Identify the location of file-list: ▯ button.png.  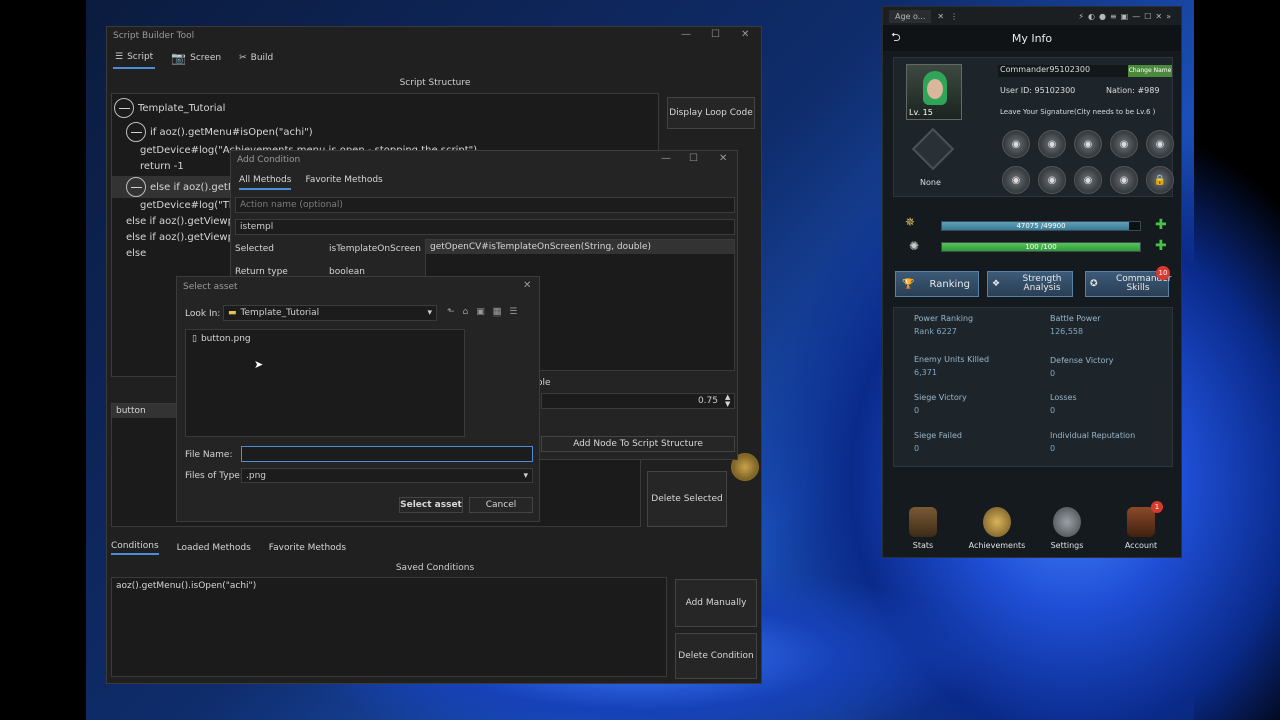
(325, 383).